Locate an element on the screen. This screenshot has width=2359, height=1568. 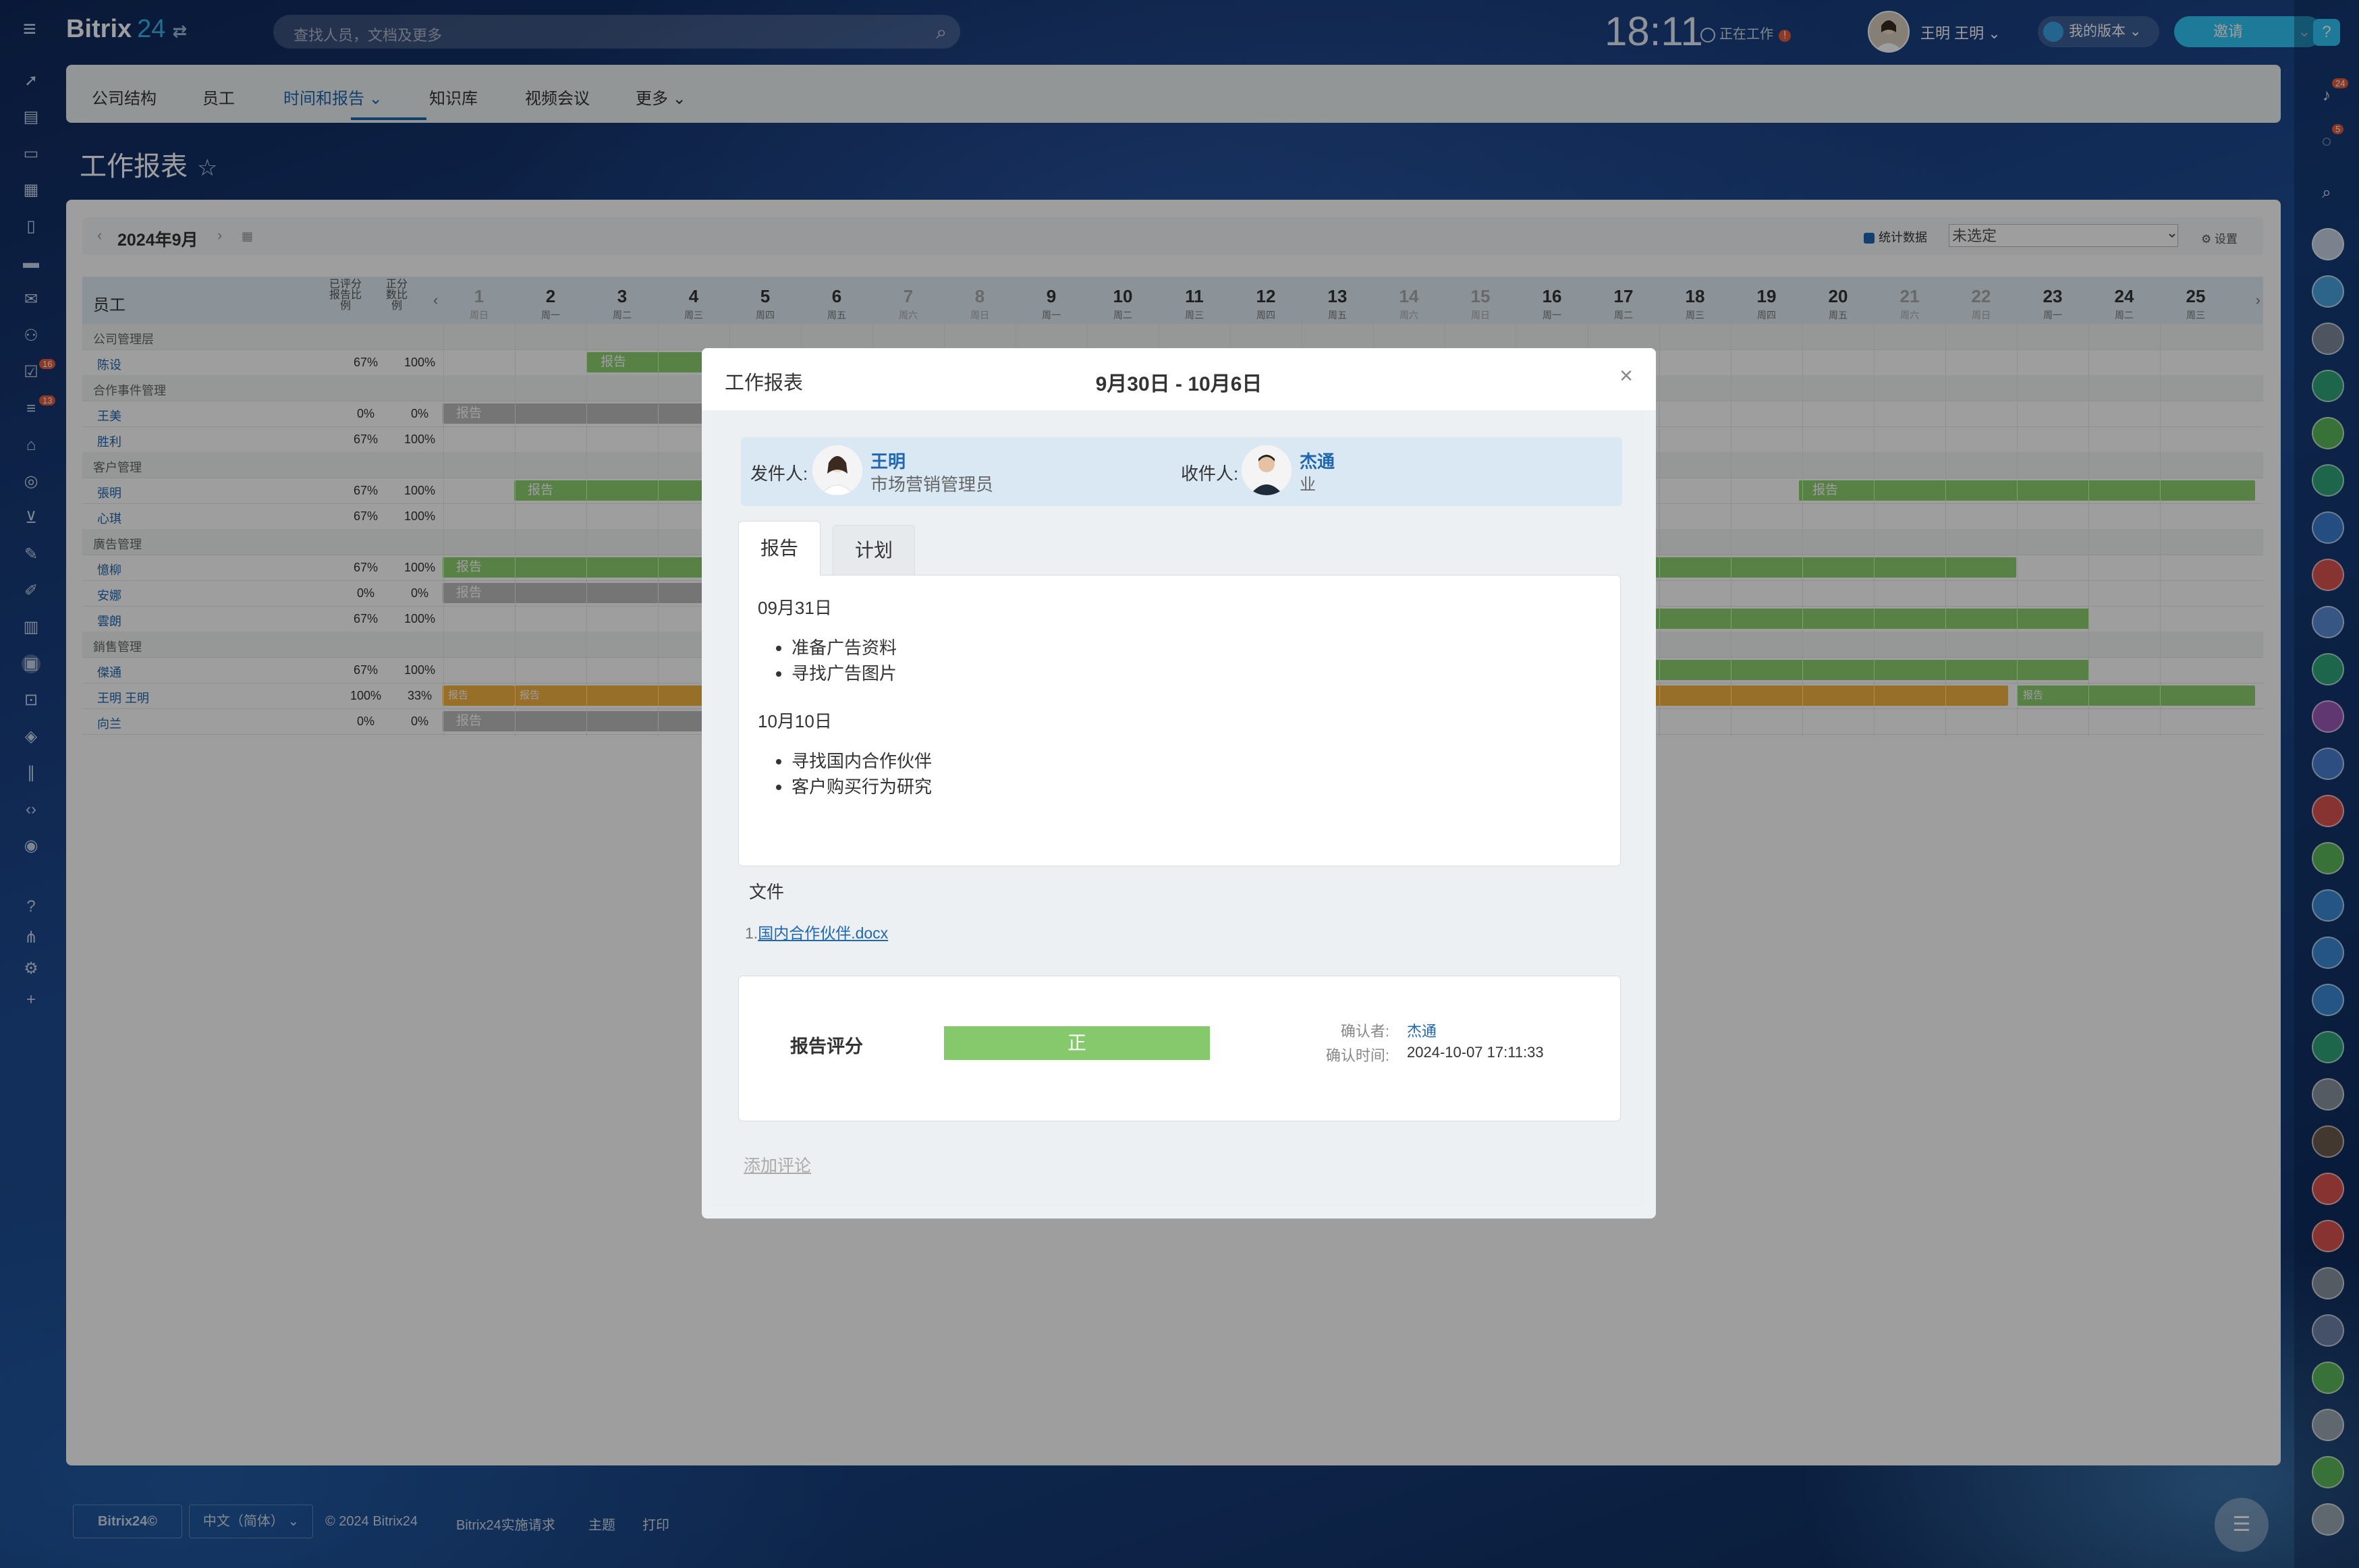
tab-report: 报告 is located at coordinates (780, 548).